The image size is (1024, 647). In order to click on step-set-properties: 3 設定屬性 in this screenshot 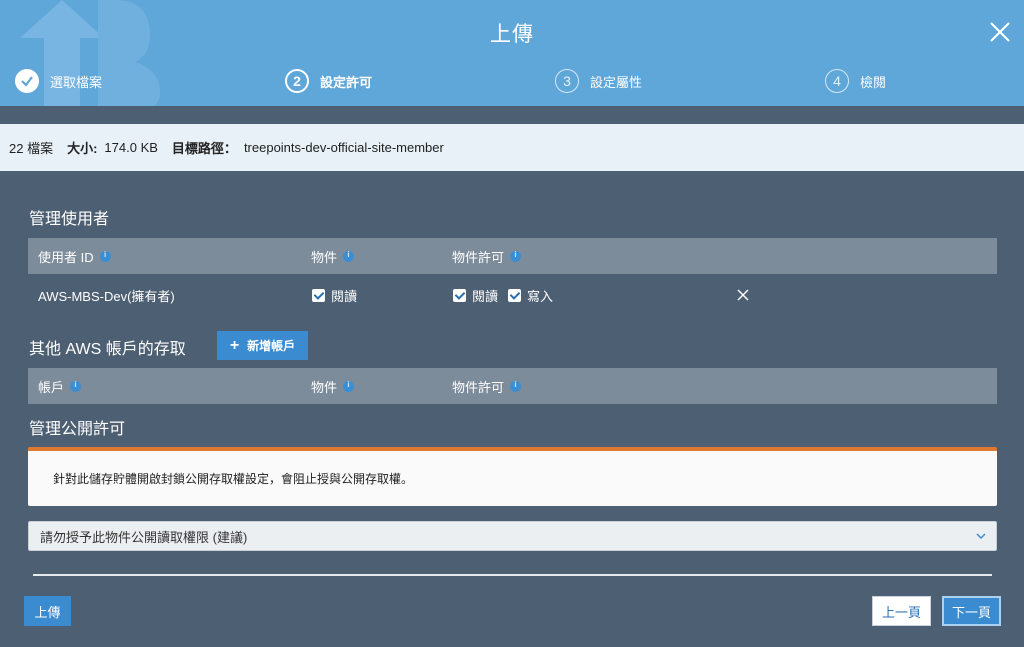, I will do `click(598, 81)`.